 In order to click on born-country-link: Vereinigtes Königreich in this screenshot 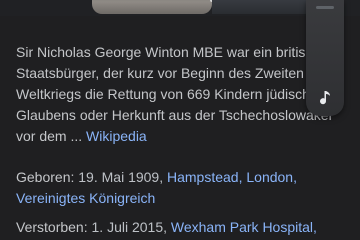, I will do `click(85, 198)`.